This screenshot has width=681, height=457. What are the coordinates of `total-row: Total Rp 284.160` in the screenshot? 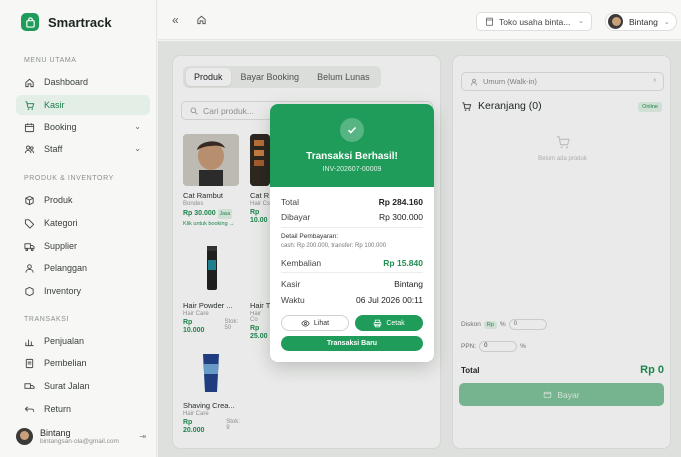 It's located at (352, 202).